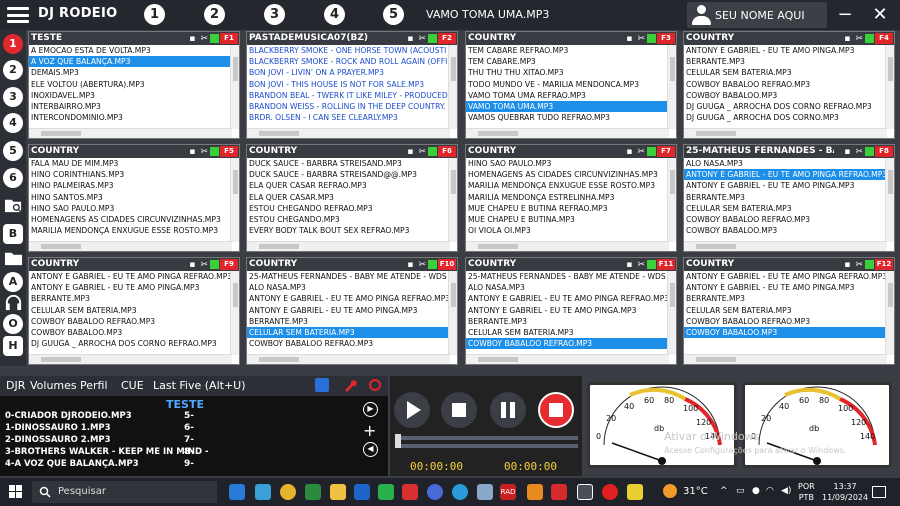  What do you see at coordinates (189, 452) in the screenshot?
I see `cue-slot: 8-` at bounding box center [189, 452].